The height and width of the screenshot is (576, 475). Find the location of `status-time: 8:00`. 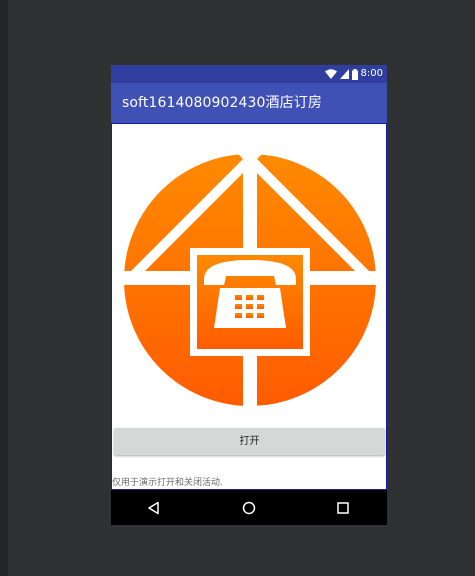

status-time: 8:00 is located at coordinates (371, 73).